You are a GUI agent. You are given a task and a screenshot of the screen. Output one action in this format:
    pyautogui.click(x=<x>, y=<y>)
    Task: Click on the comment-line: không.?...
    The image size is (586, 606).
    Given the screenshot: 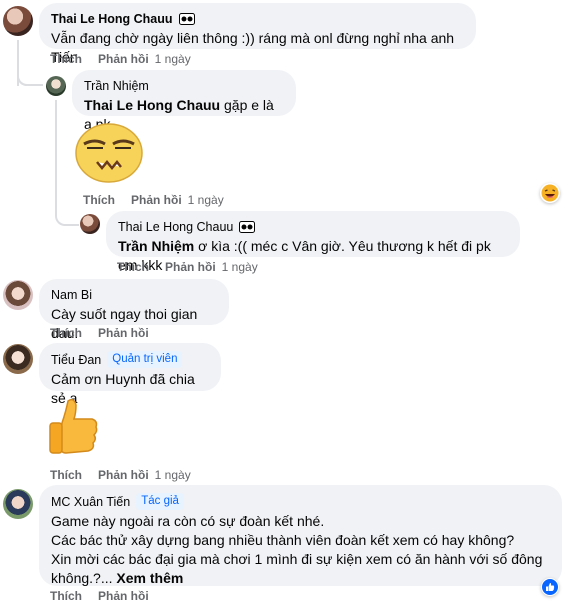 What is the action you would take?
    pyautogui.click(x=82, y=578)
    